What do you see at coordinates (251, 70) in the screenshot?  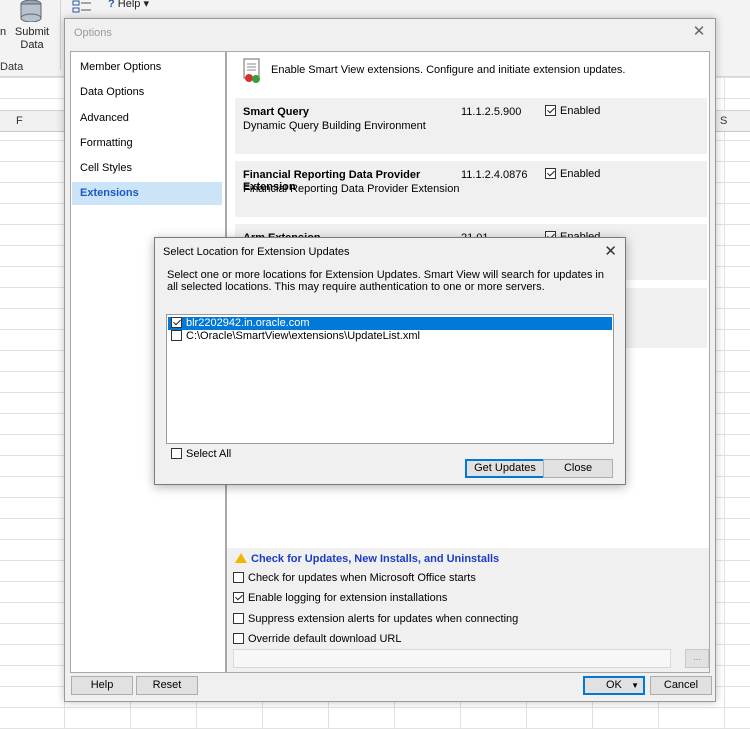 I see `extension-document-icon` at bounding box center [251, 70].